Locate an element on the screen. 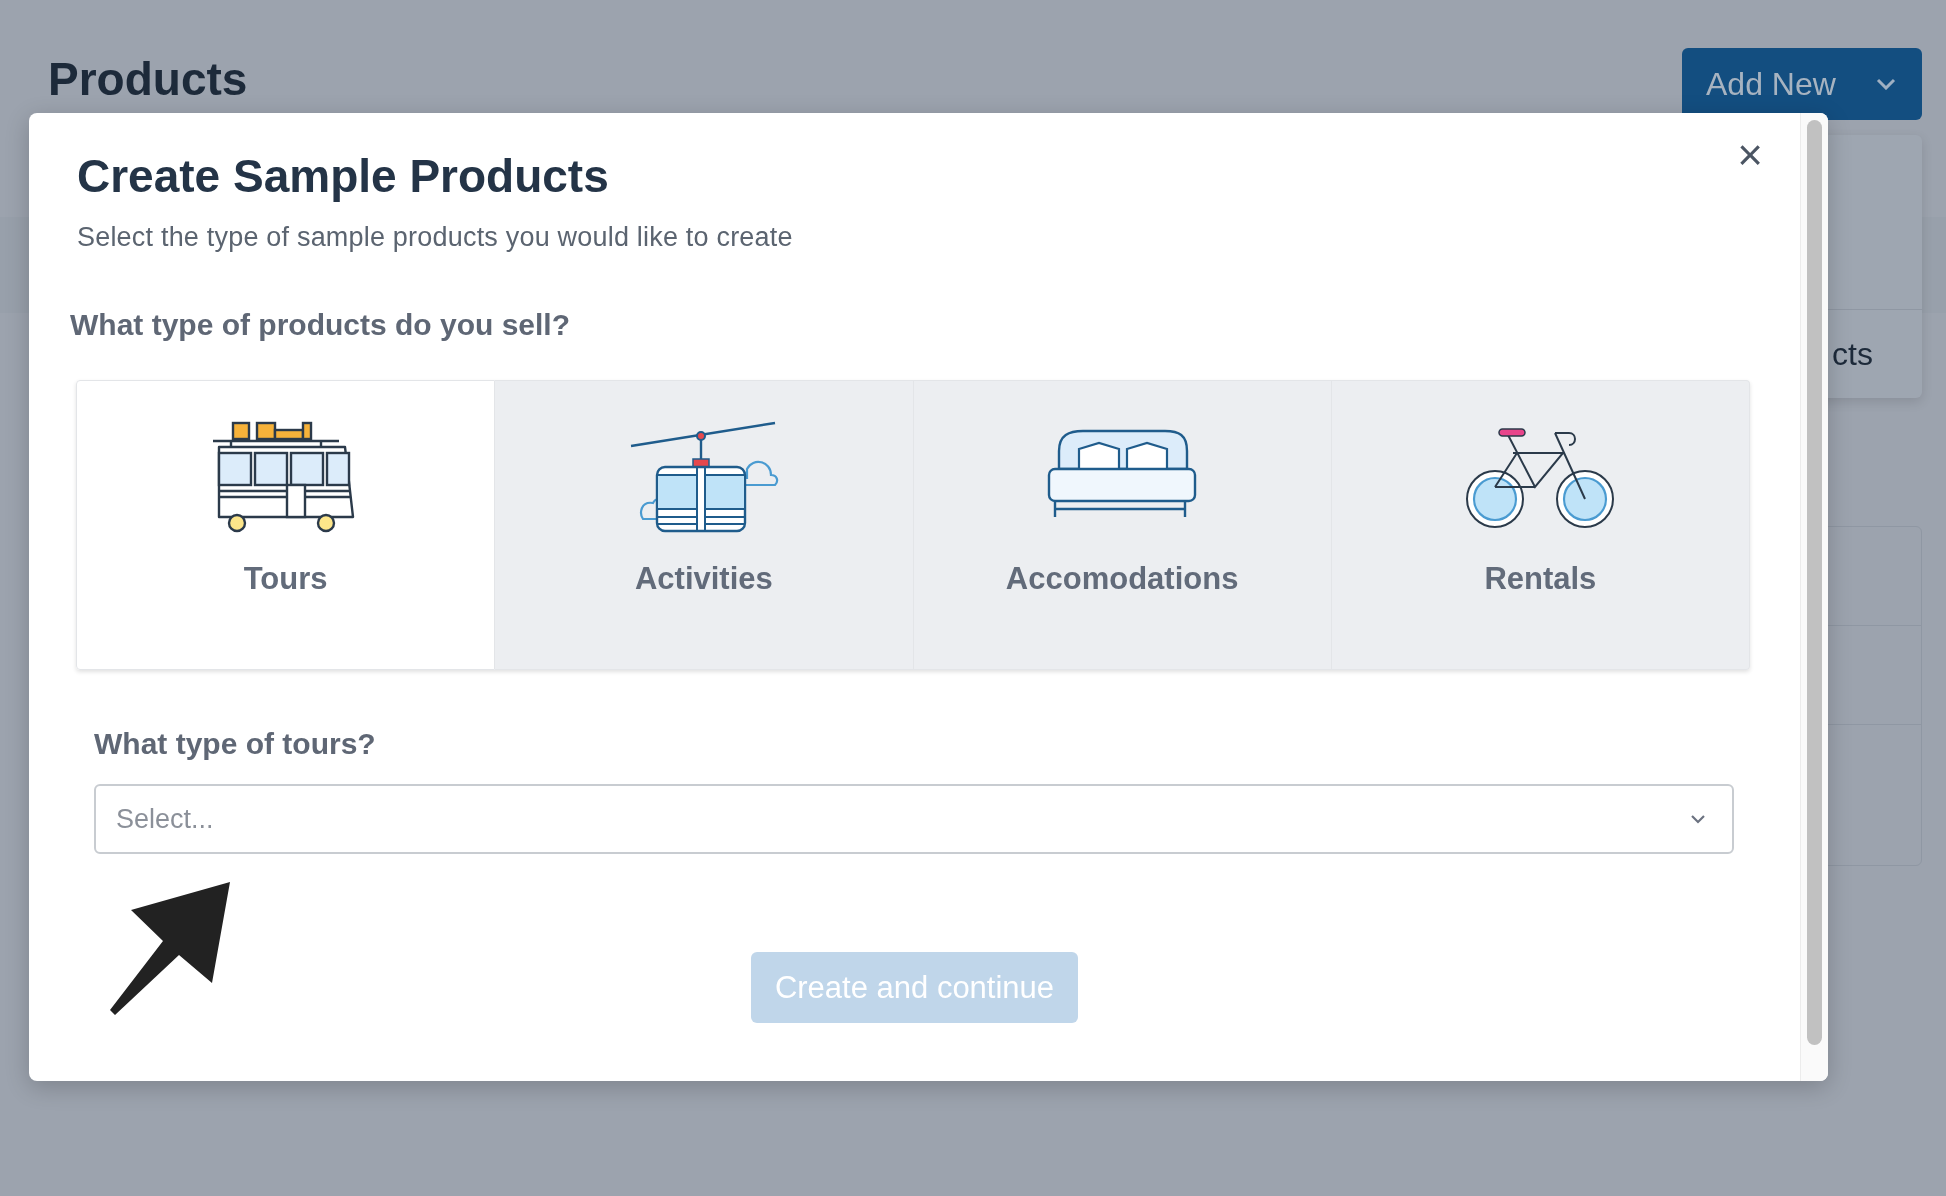 The height and width of the screenshot is (1196, 1946). question-label: What type of products do you sell? is located at coordinates (320, 325).